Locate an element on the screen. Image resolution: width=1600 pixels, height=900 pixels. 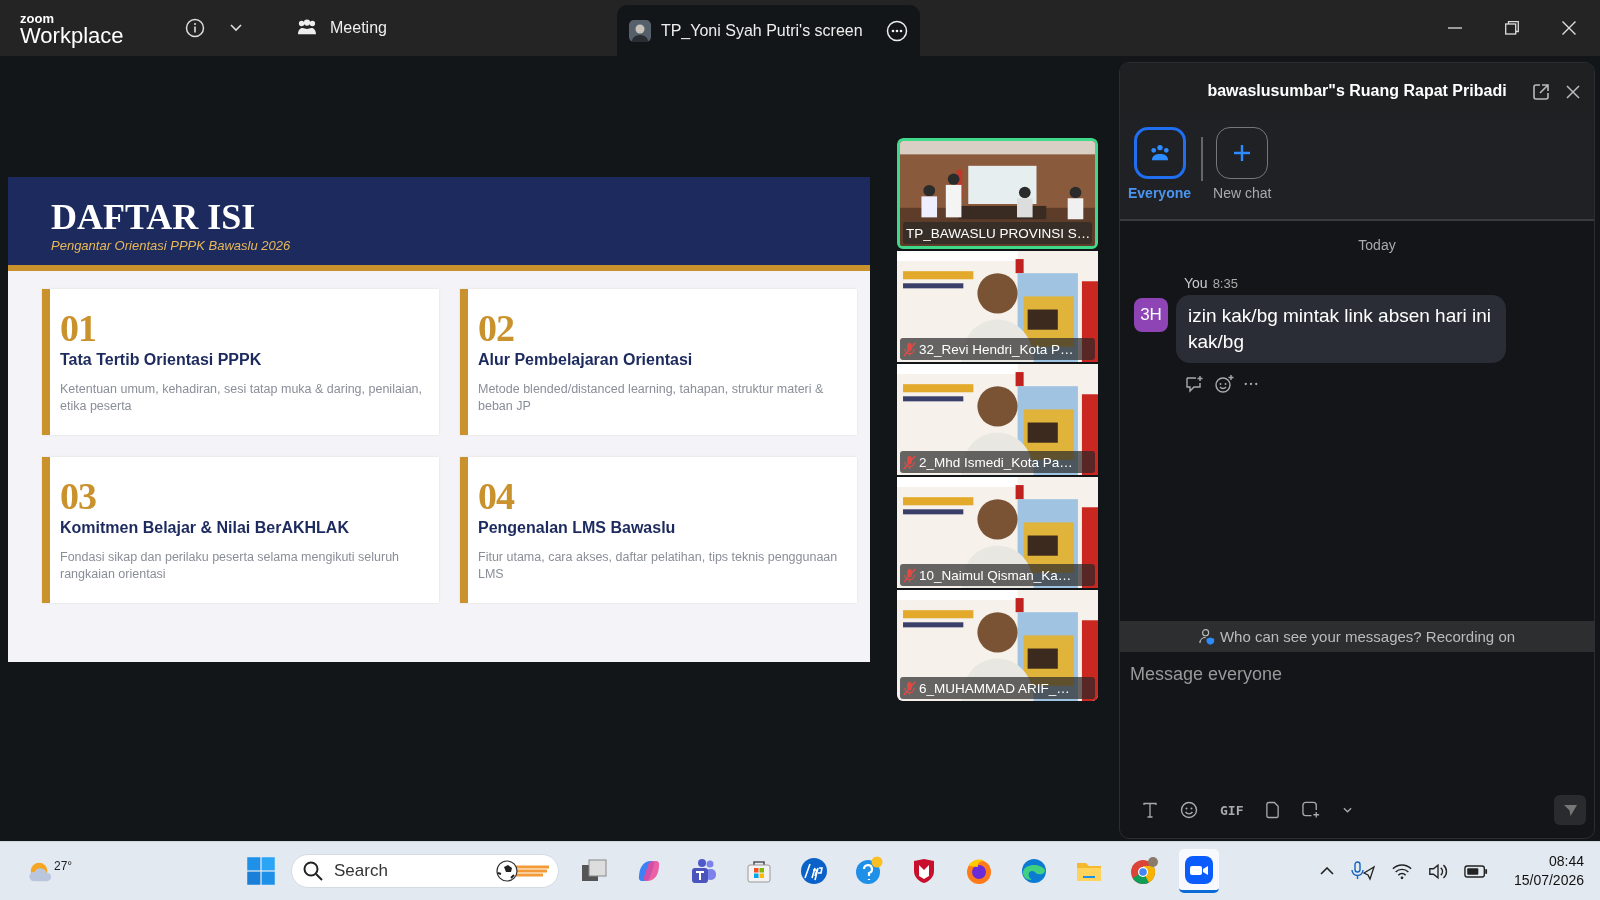
help-icon is located at coordinates (869, 871).